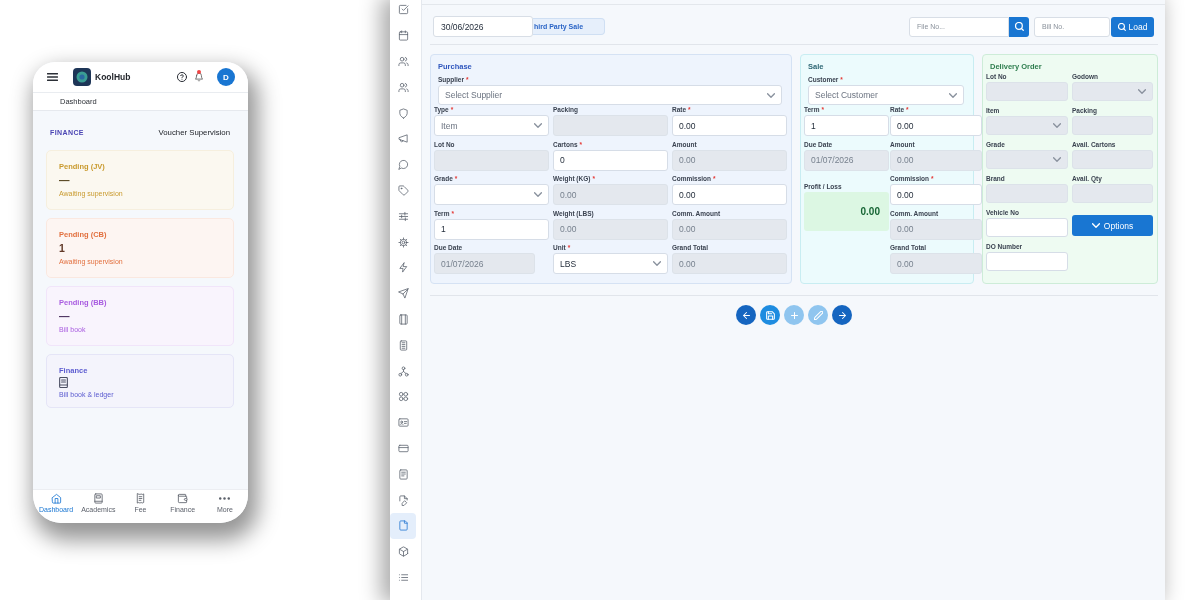 The width and height of the screenshot is (1200, 600). Describe the element at coordinates (403, 552) in the screenshot. I see `cube-icon` at that location.